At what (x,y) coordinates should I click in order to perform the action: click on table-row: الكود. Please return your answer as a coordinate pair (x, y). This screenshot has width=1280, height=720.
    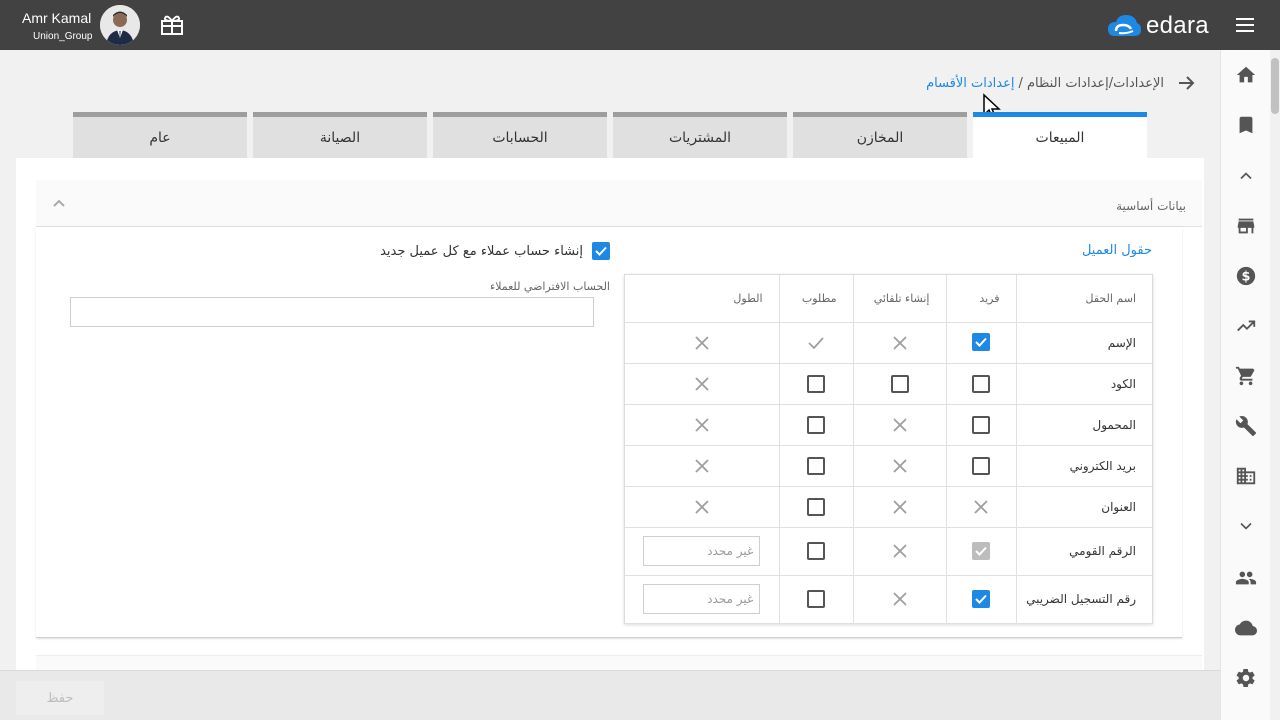
    Looking at the image, I should click on (888, 384).